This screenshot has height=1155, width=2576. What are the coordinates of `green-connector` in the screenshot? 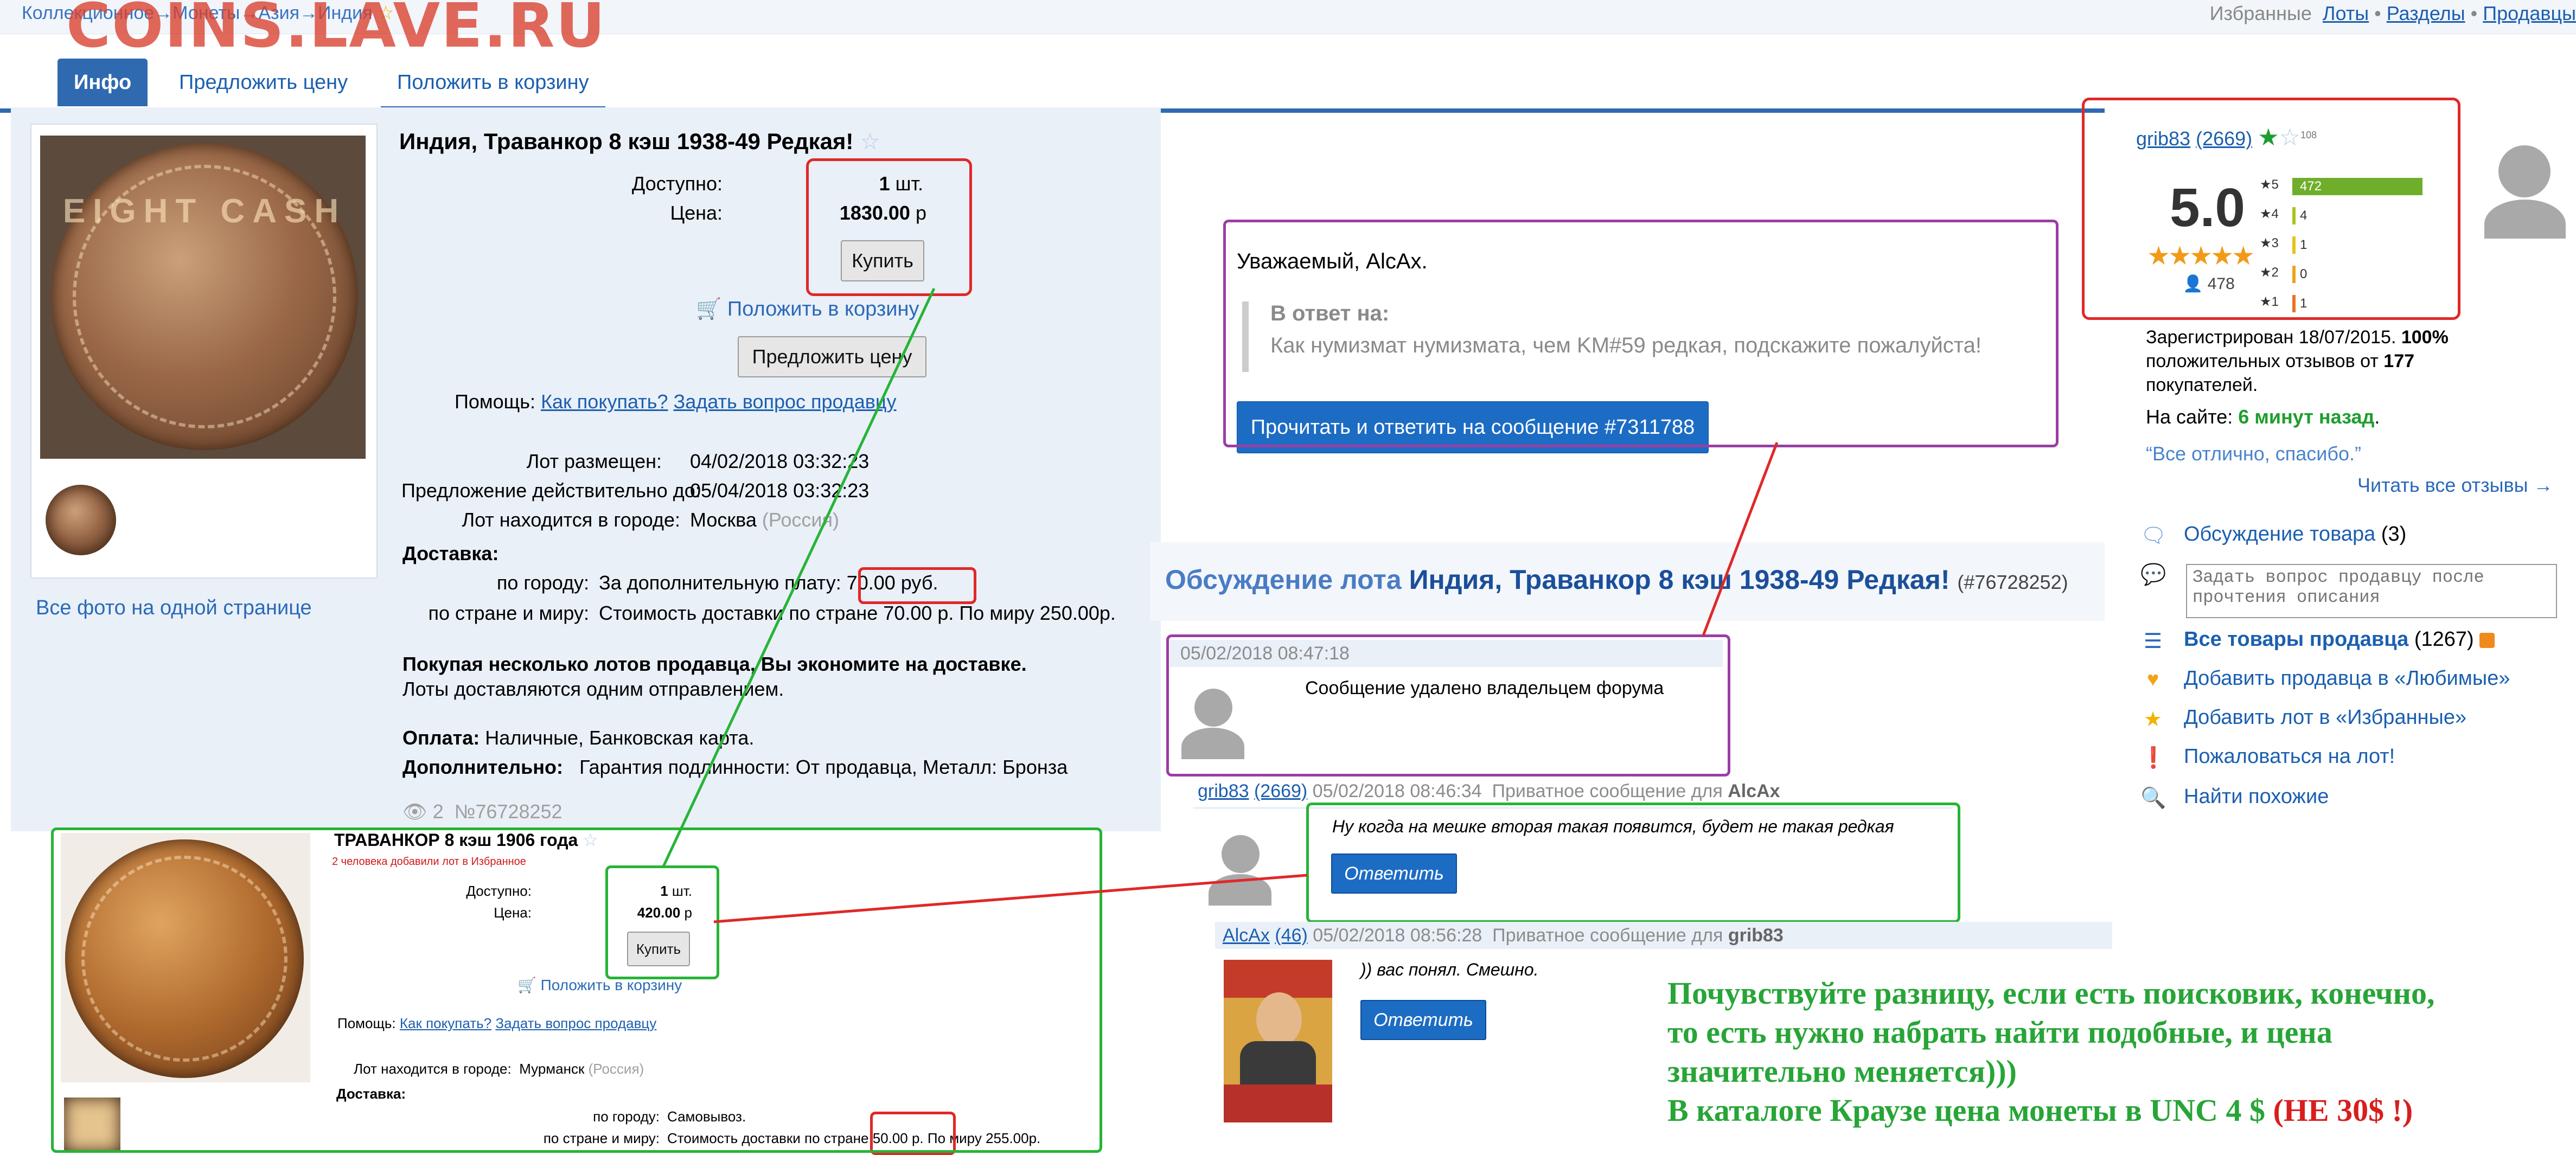 It's located at (798, 578).